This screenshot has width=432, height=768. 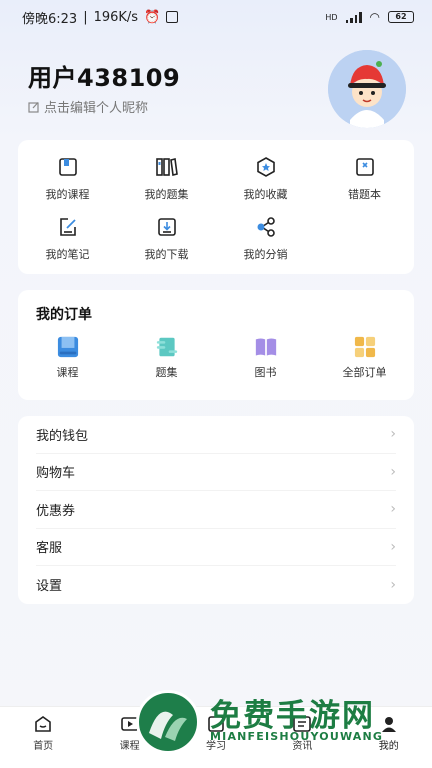 I want to click on order-question-sets-item: 题集, so click(x=166, y=361).